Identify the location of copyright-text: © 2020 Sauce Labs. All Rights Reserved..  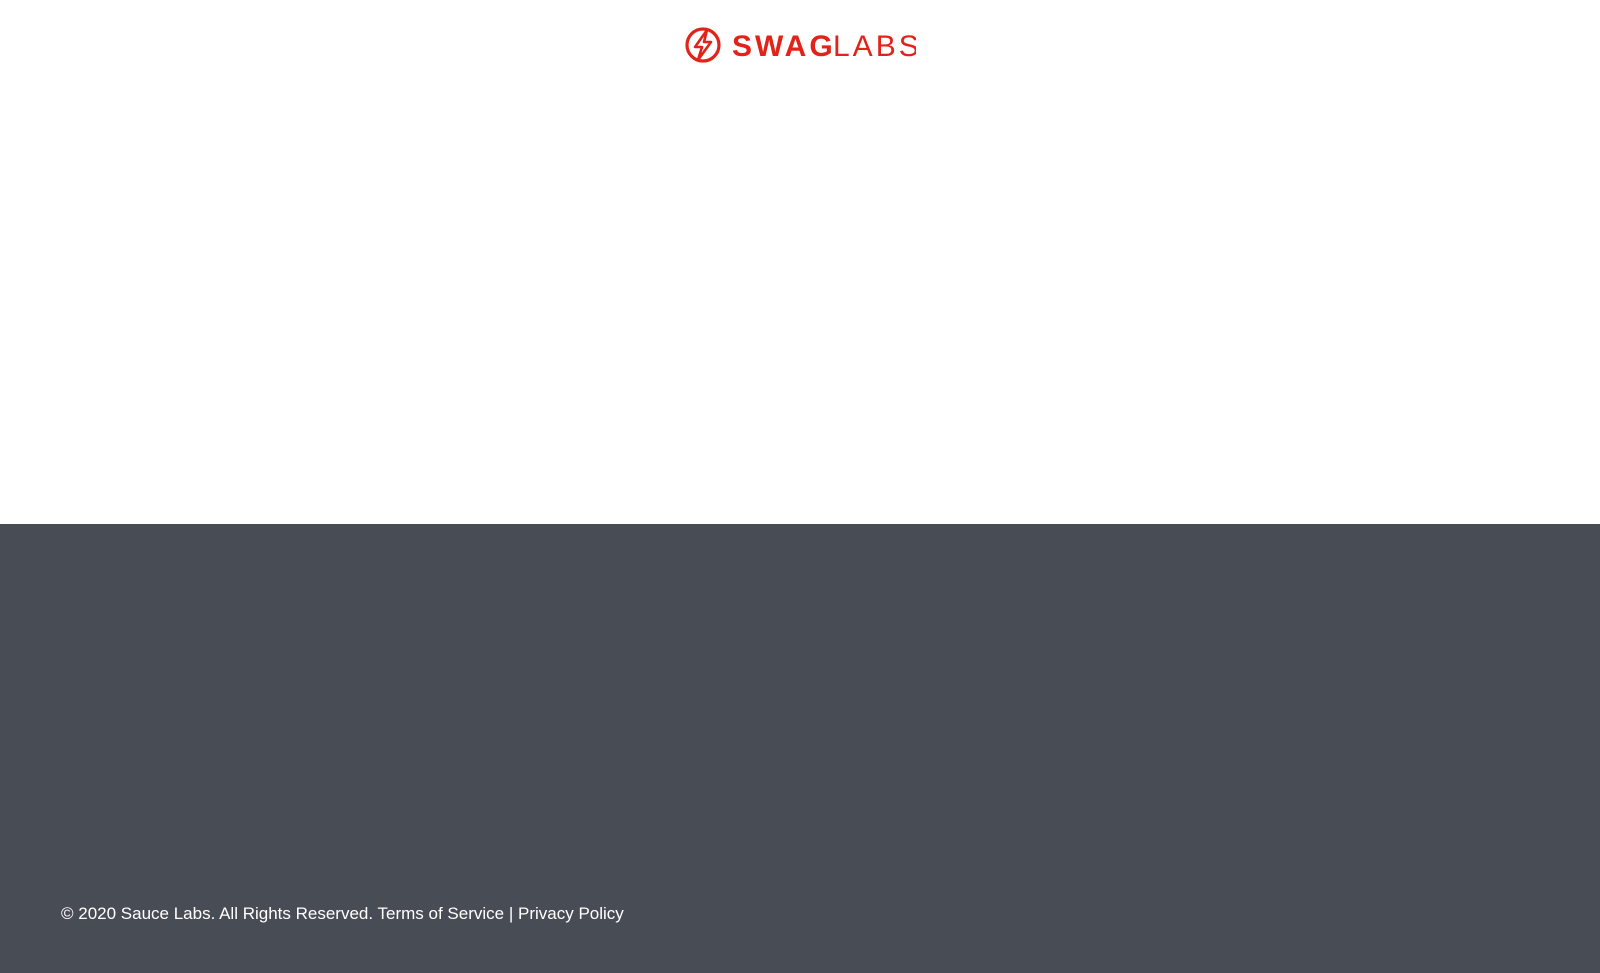
(217, 913).